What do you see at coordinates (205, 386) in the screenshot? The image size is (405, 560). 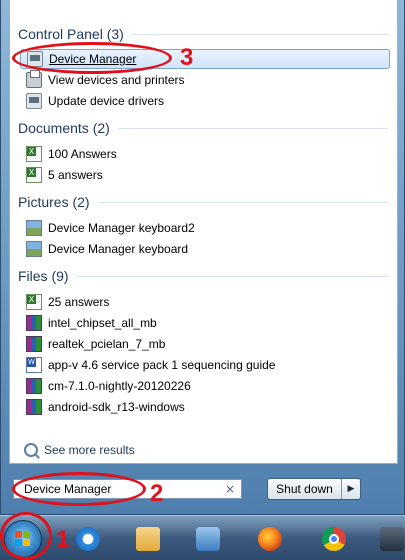 I see `result-cm-nightly: cm-7.1.0-nightly-20120226` at bounding box center [205, 386].